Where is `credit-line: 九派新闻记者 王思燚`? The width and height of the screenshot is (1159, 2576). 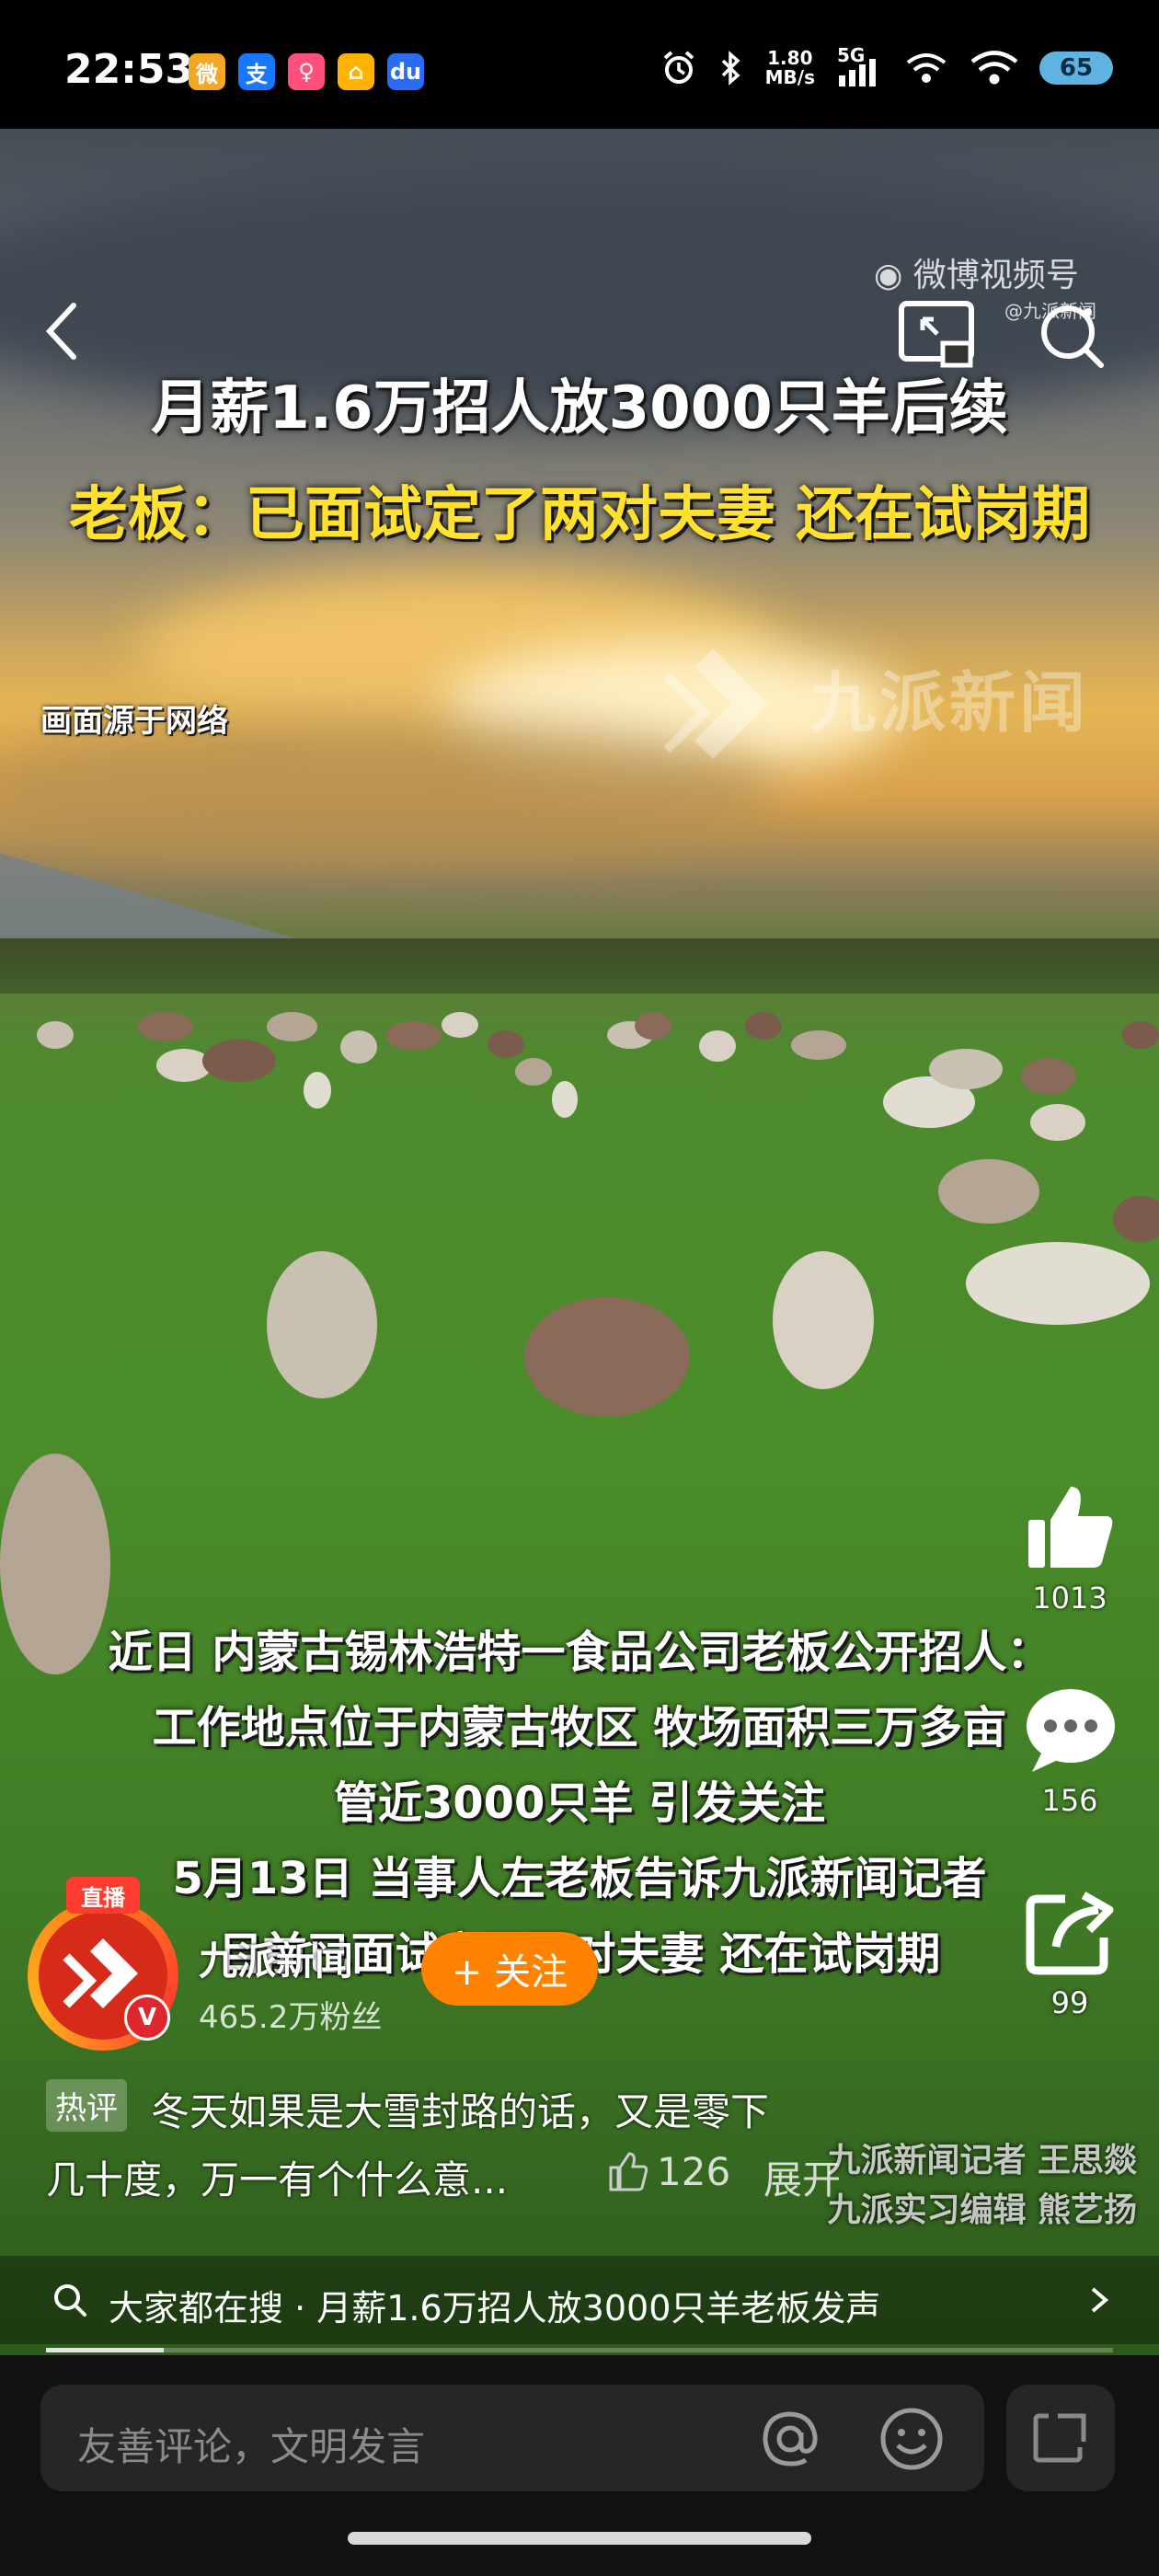 credit-line: 九派新闻记者 王思燚 is located at coordinates (982, 2160).